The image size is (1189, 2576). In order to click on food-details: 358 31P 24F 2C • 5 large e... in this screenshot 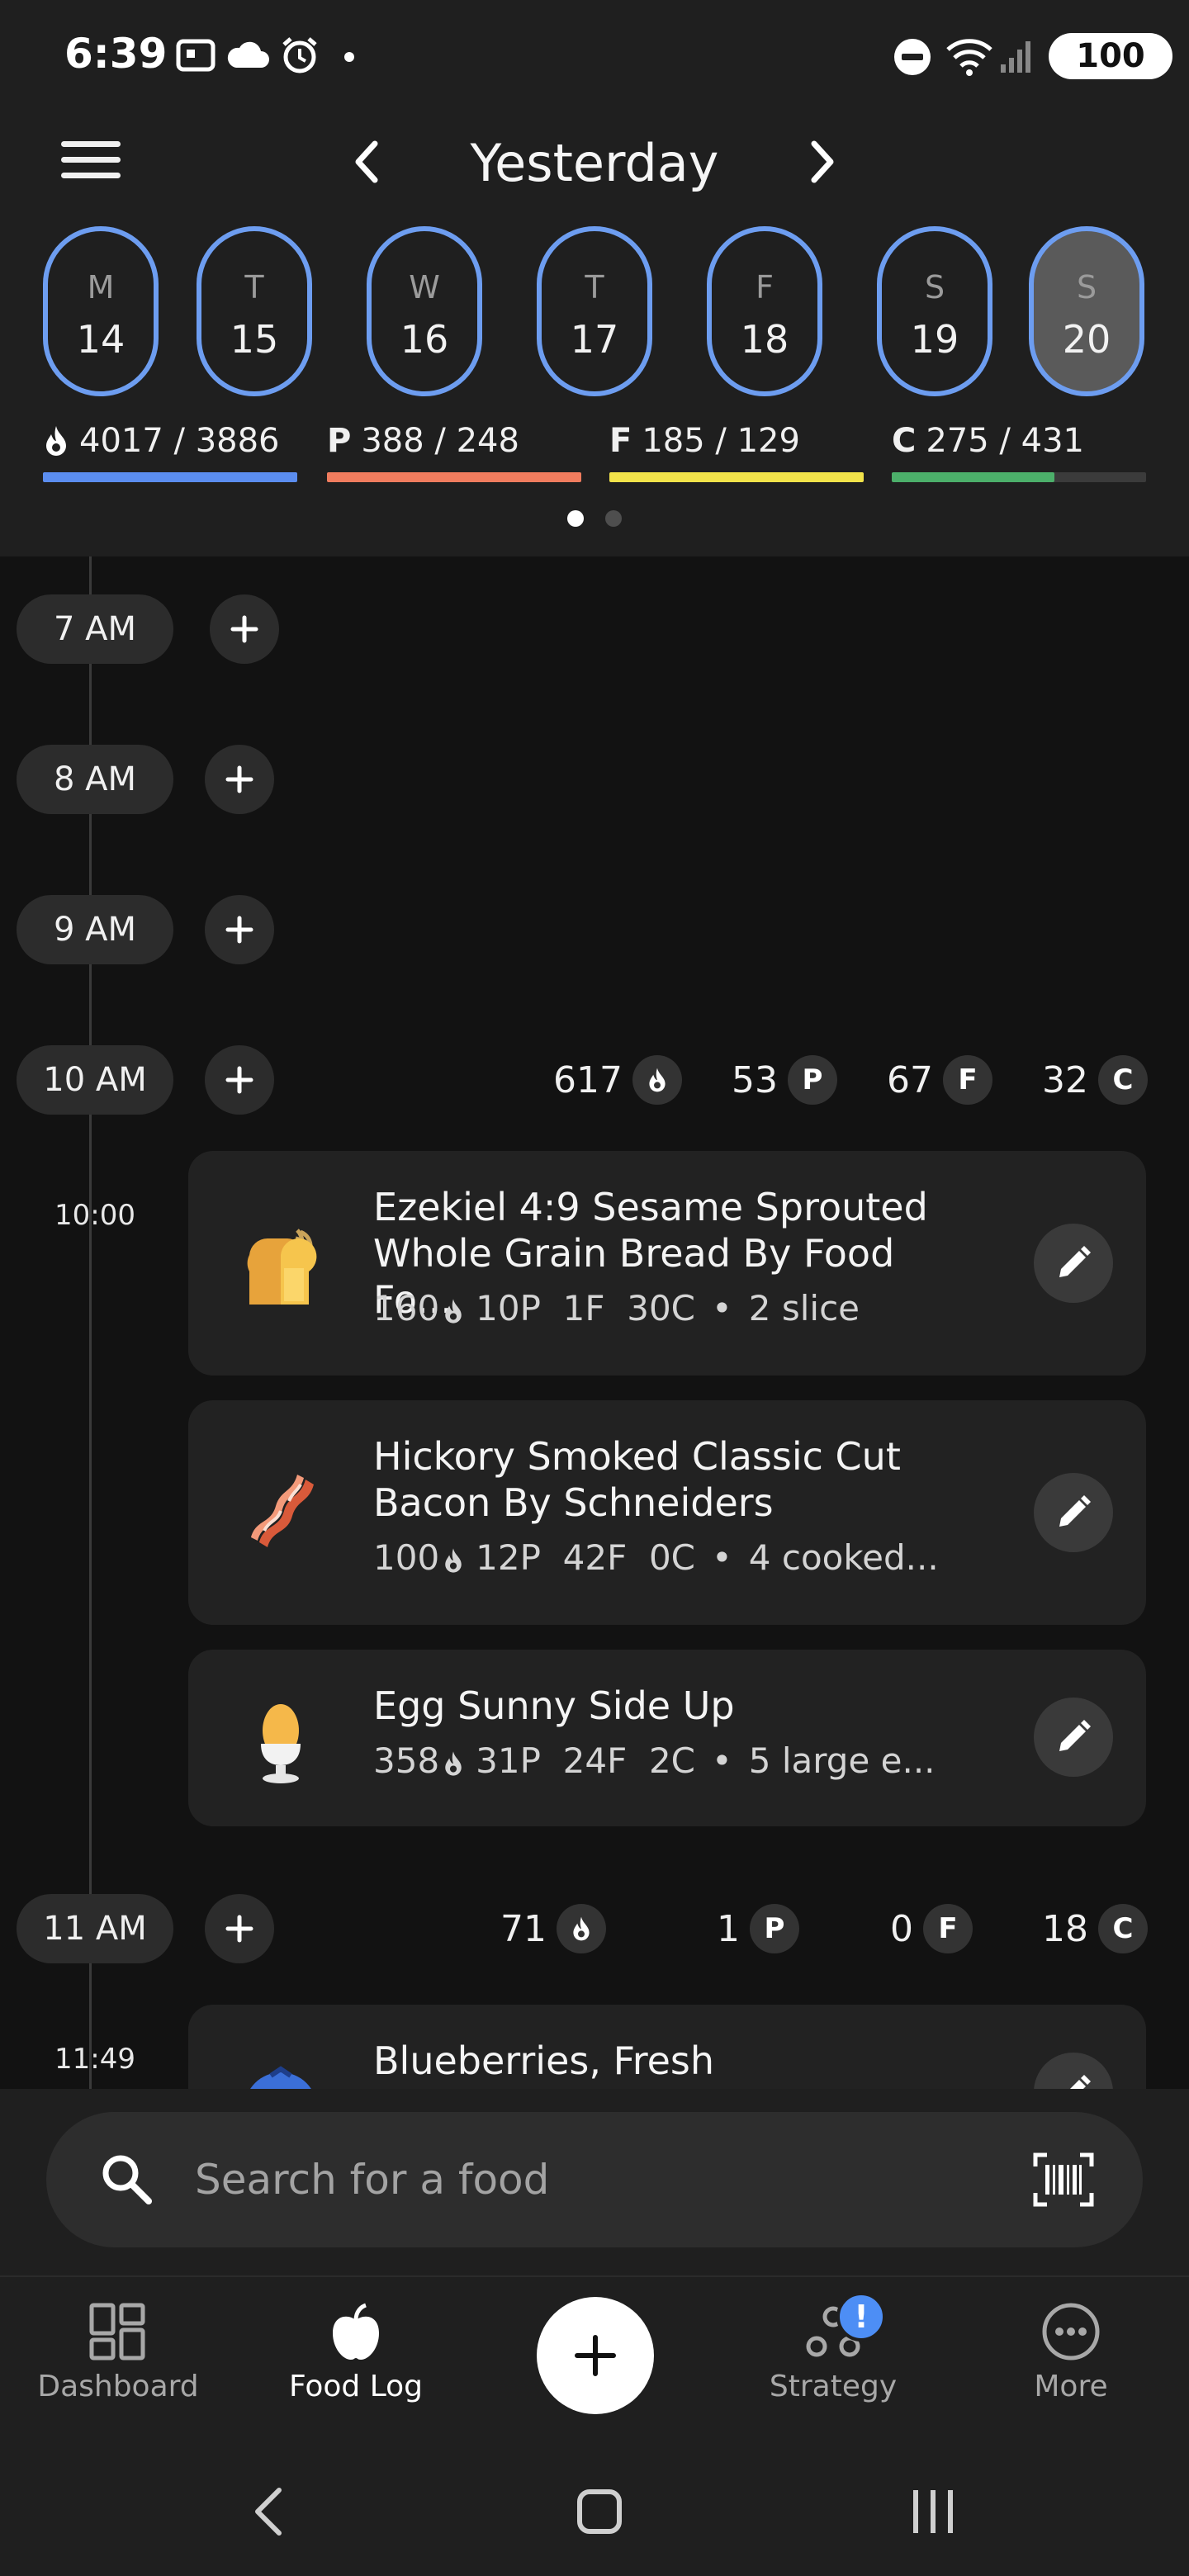, I will do `click(681, 1760)`.